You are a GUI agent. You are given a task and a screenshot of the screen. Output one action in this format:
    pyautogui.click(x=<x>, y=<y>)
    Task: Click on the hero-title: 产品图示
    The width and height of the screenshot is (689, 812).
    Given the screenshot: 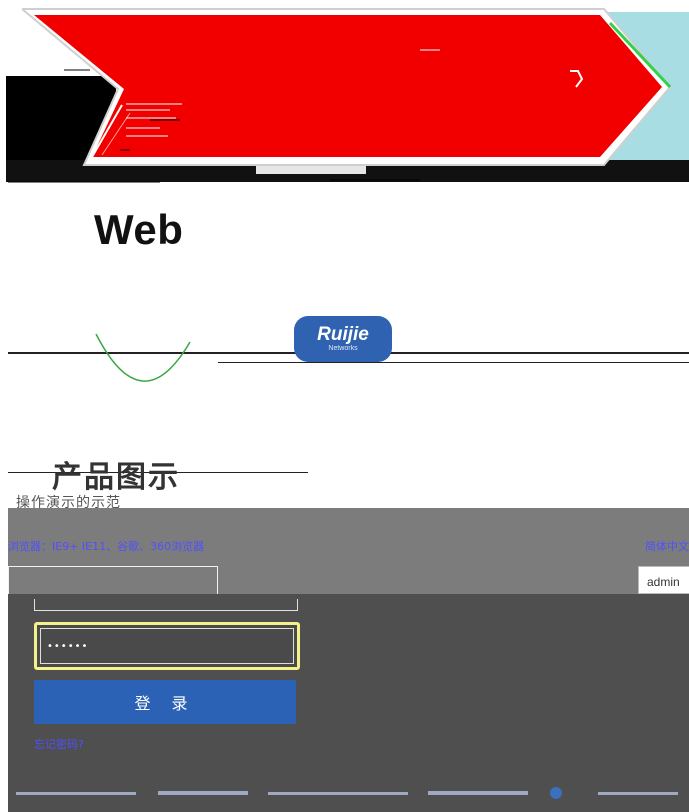 What is the action you would take?
    pyautogui.click(x=116, y=477)
    